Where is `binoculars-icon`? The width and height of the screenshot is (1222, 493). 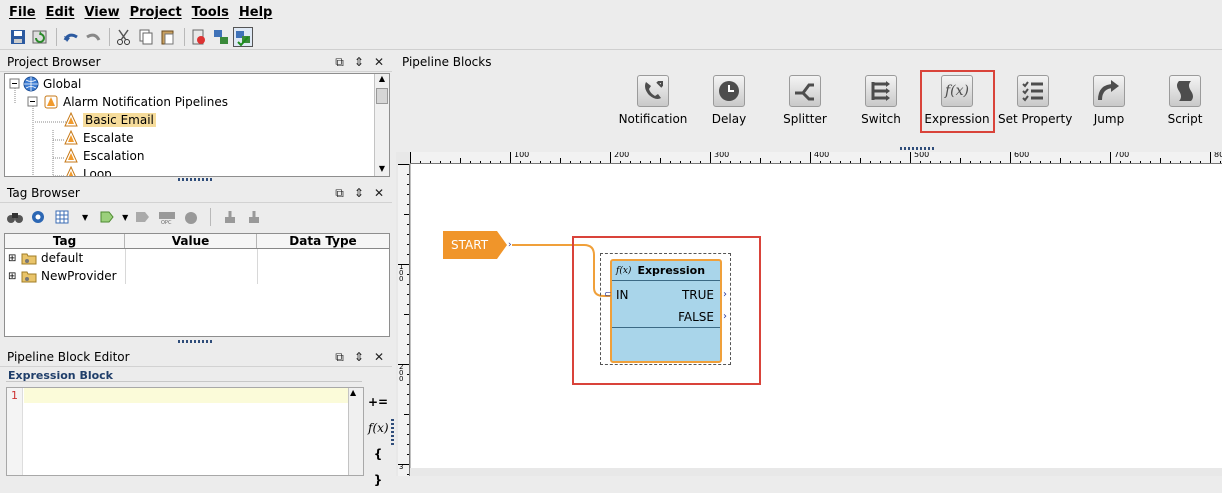
binoculars-icon is located at coordinates (15, 217).